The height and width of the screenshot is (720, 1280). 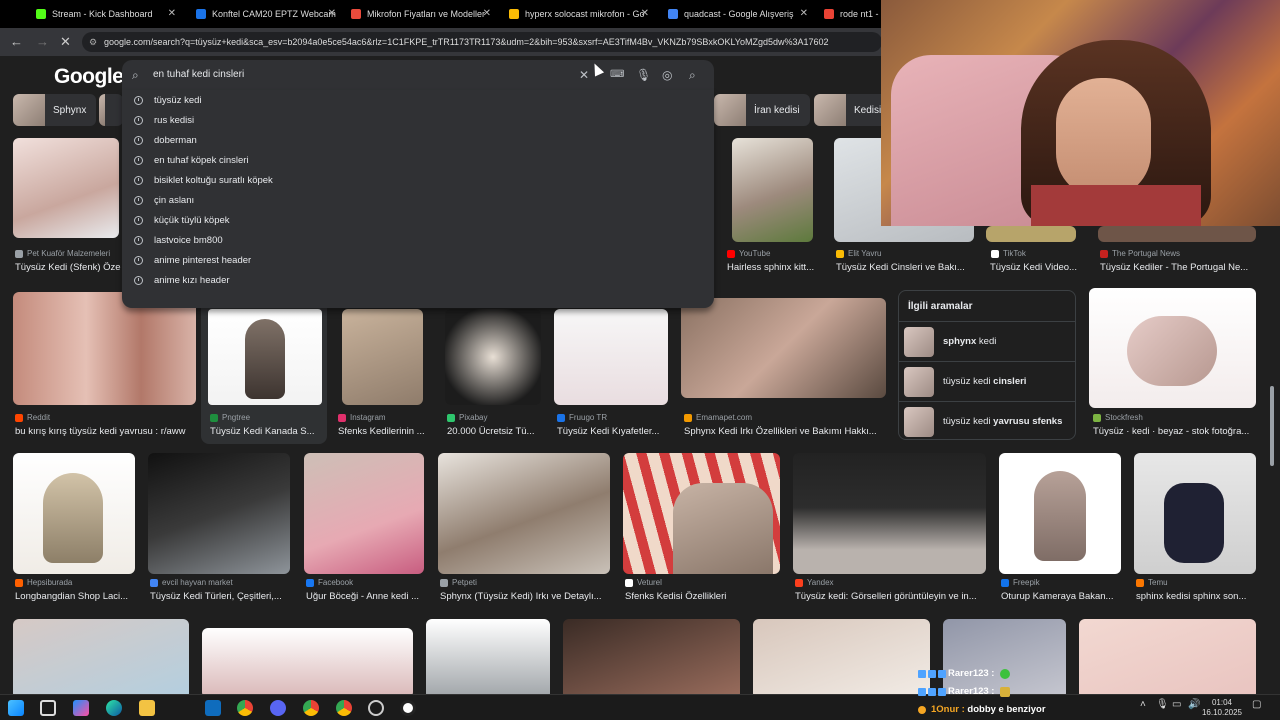 I want to click on scrollbar-thumb, so click(x=1272, y=426).